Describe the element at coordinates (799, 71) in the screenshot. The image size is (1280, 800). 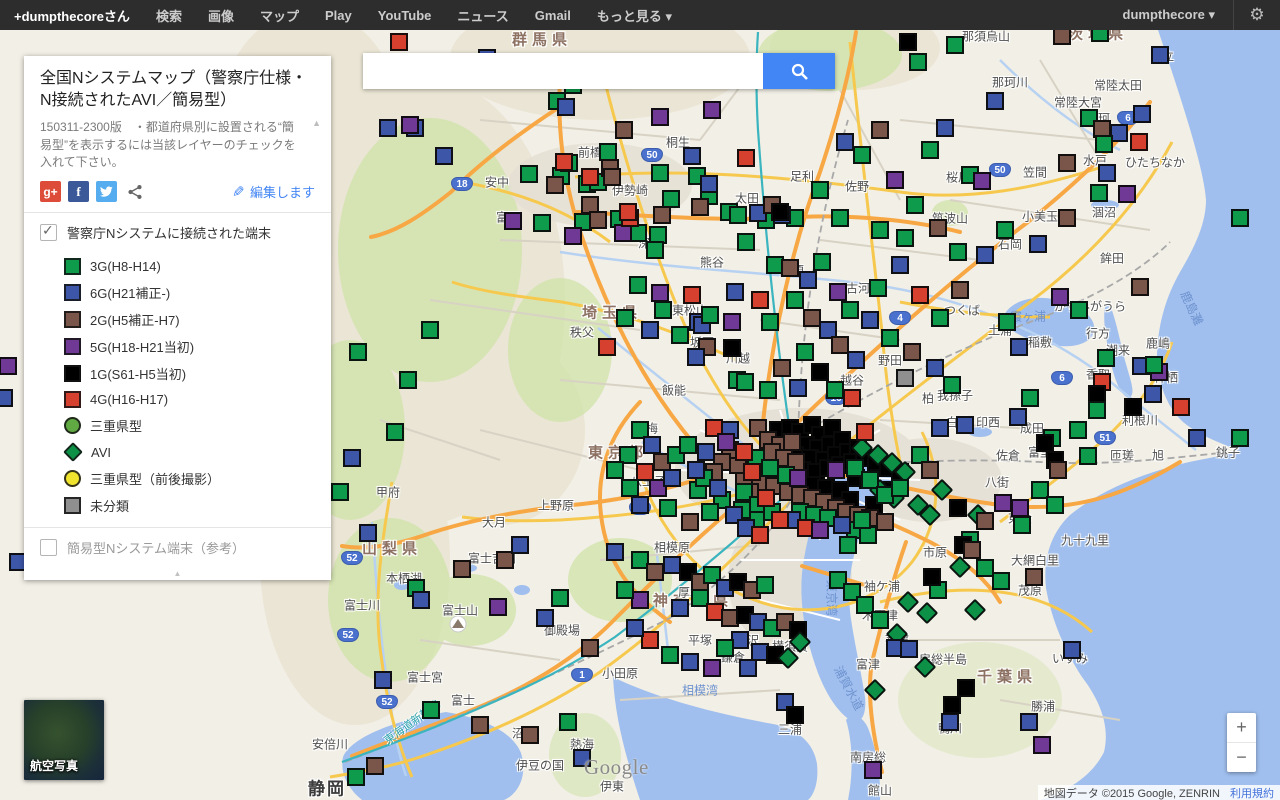
I see `search-button` at that location.